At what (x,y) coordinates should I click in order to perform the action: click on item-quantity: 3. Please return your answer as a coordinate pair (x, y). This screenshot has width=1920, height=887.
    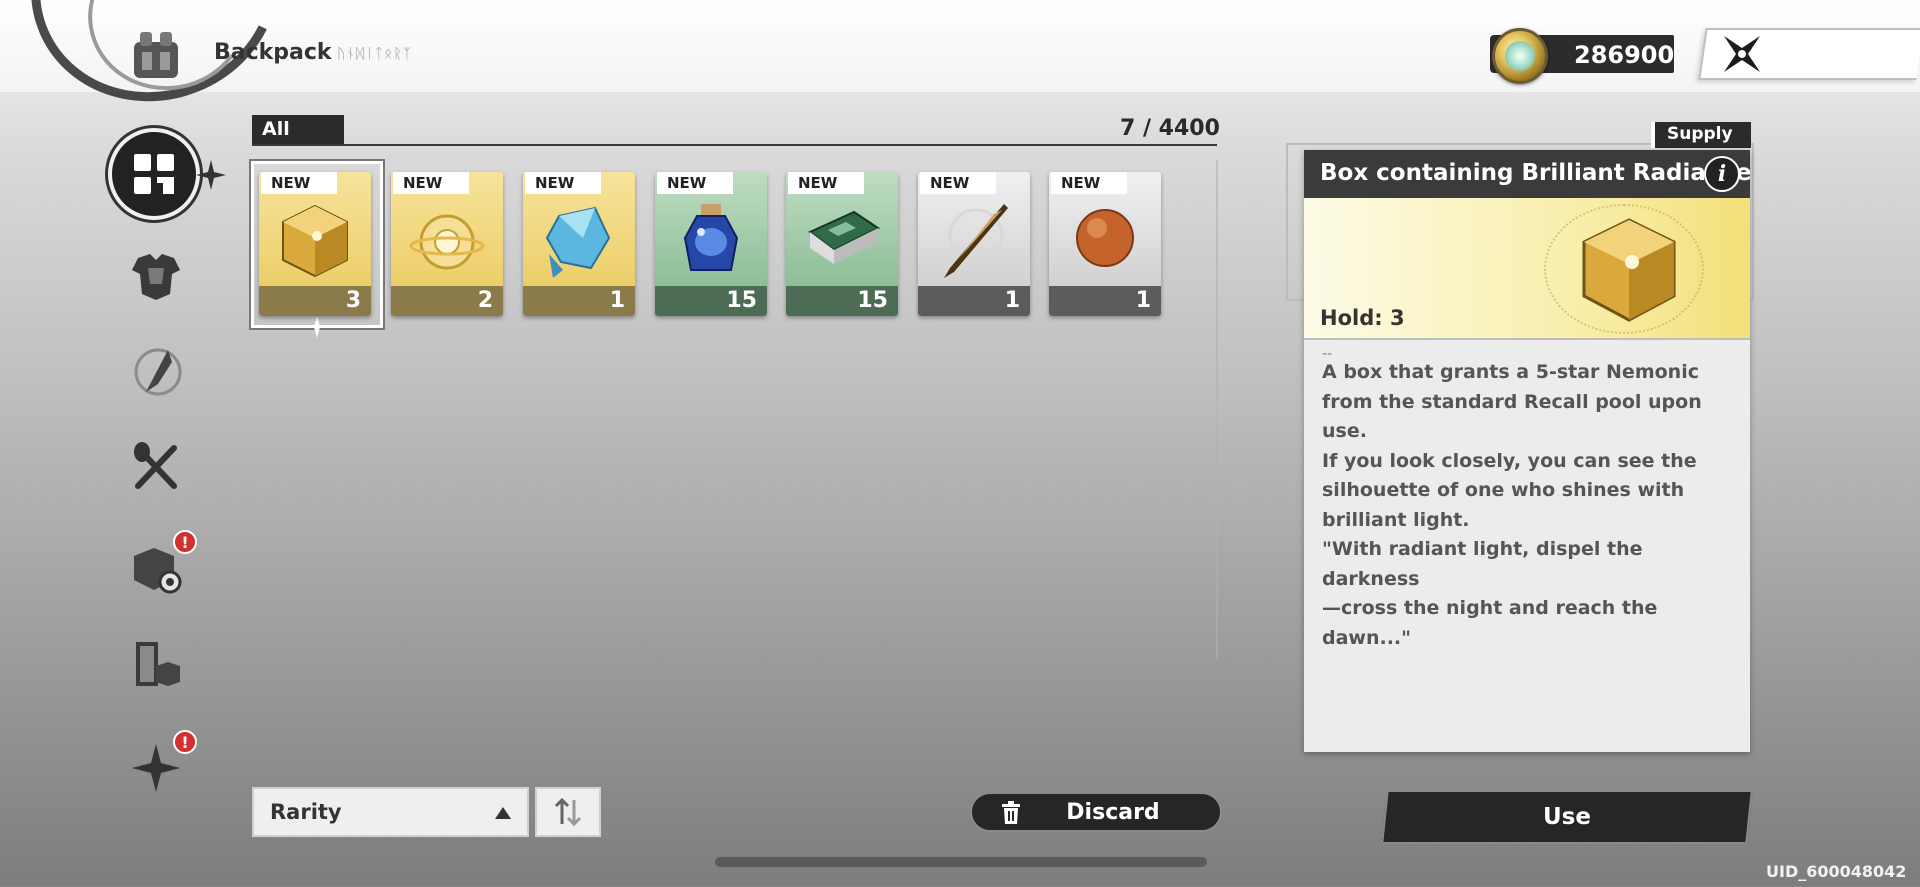
    Looking at the image, I should click on (315, 301).